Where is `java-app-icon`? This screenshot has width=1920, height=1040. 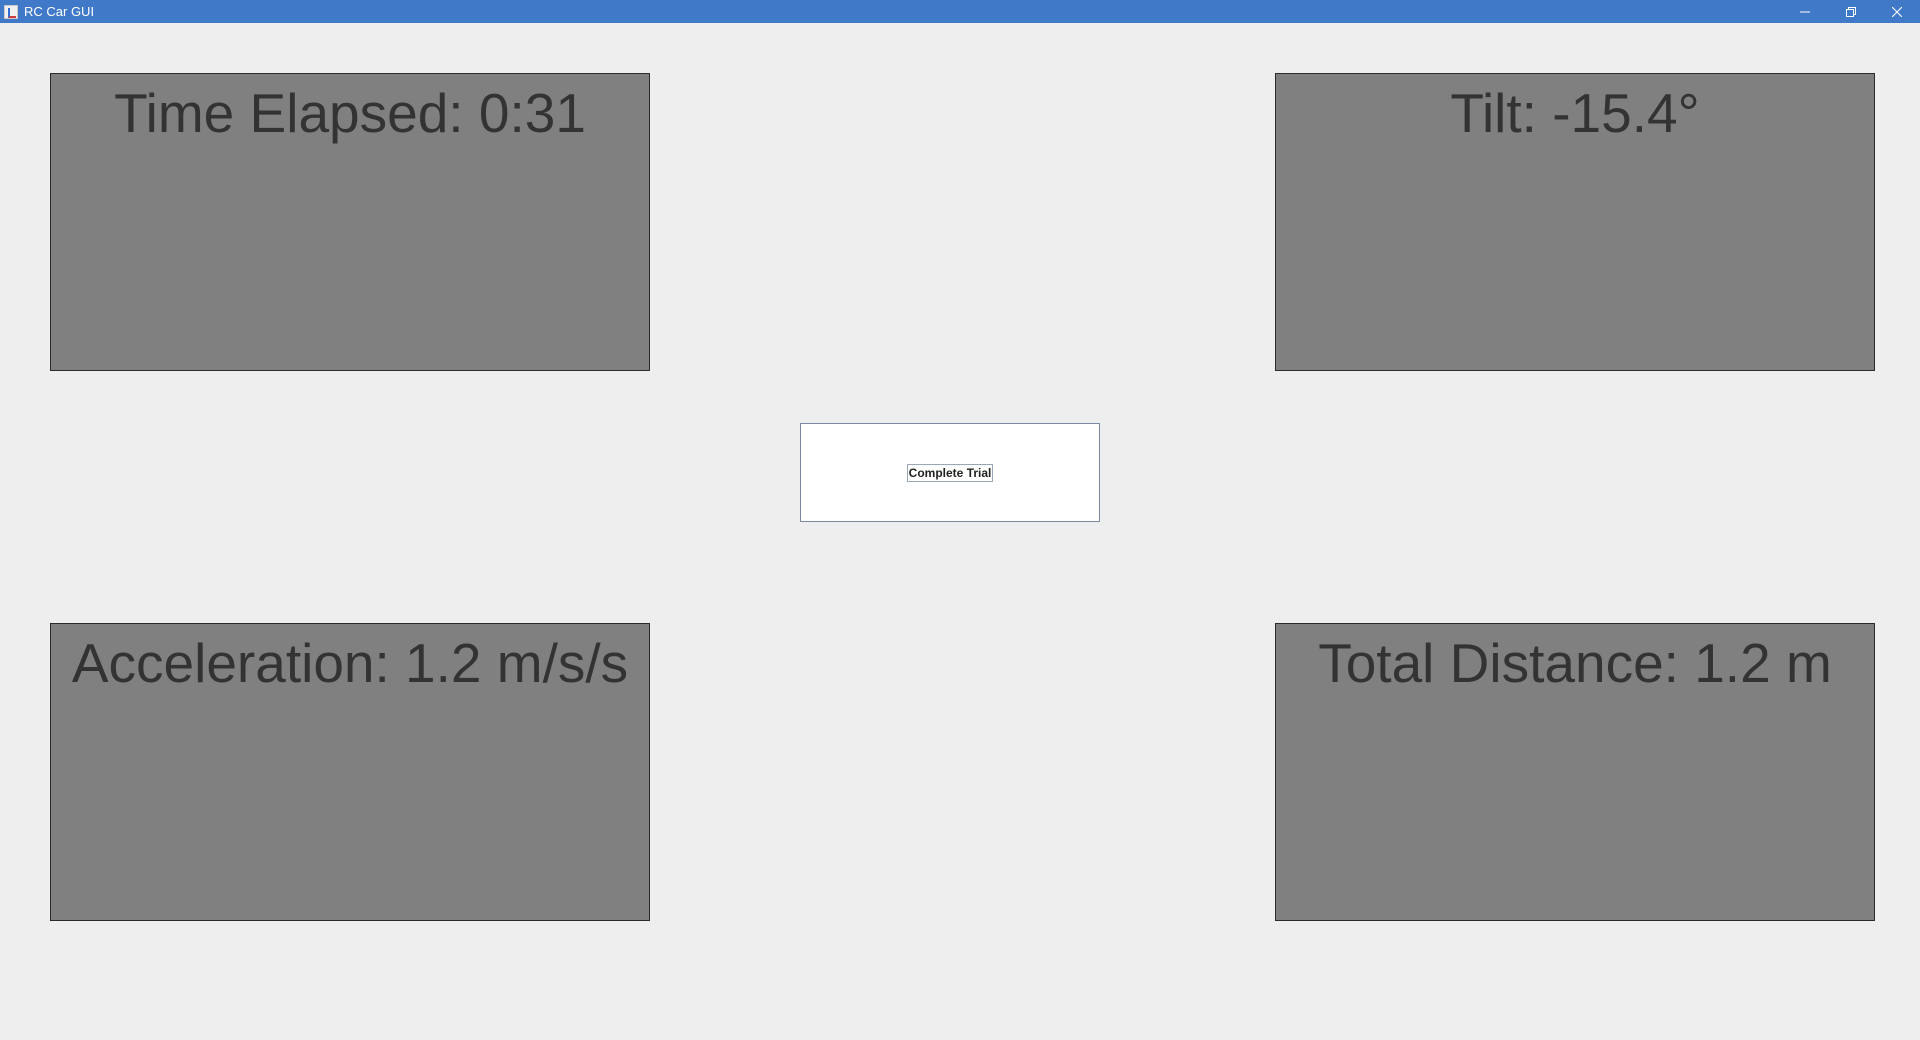
java-app-icon is located at coordinates (11, 11).